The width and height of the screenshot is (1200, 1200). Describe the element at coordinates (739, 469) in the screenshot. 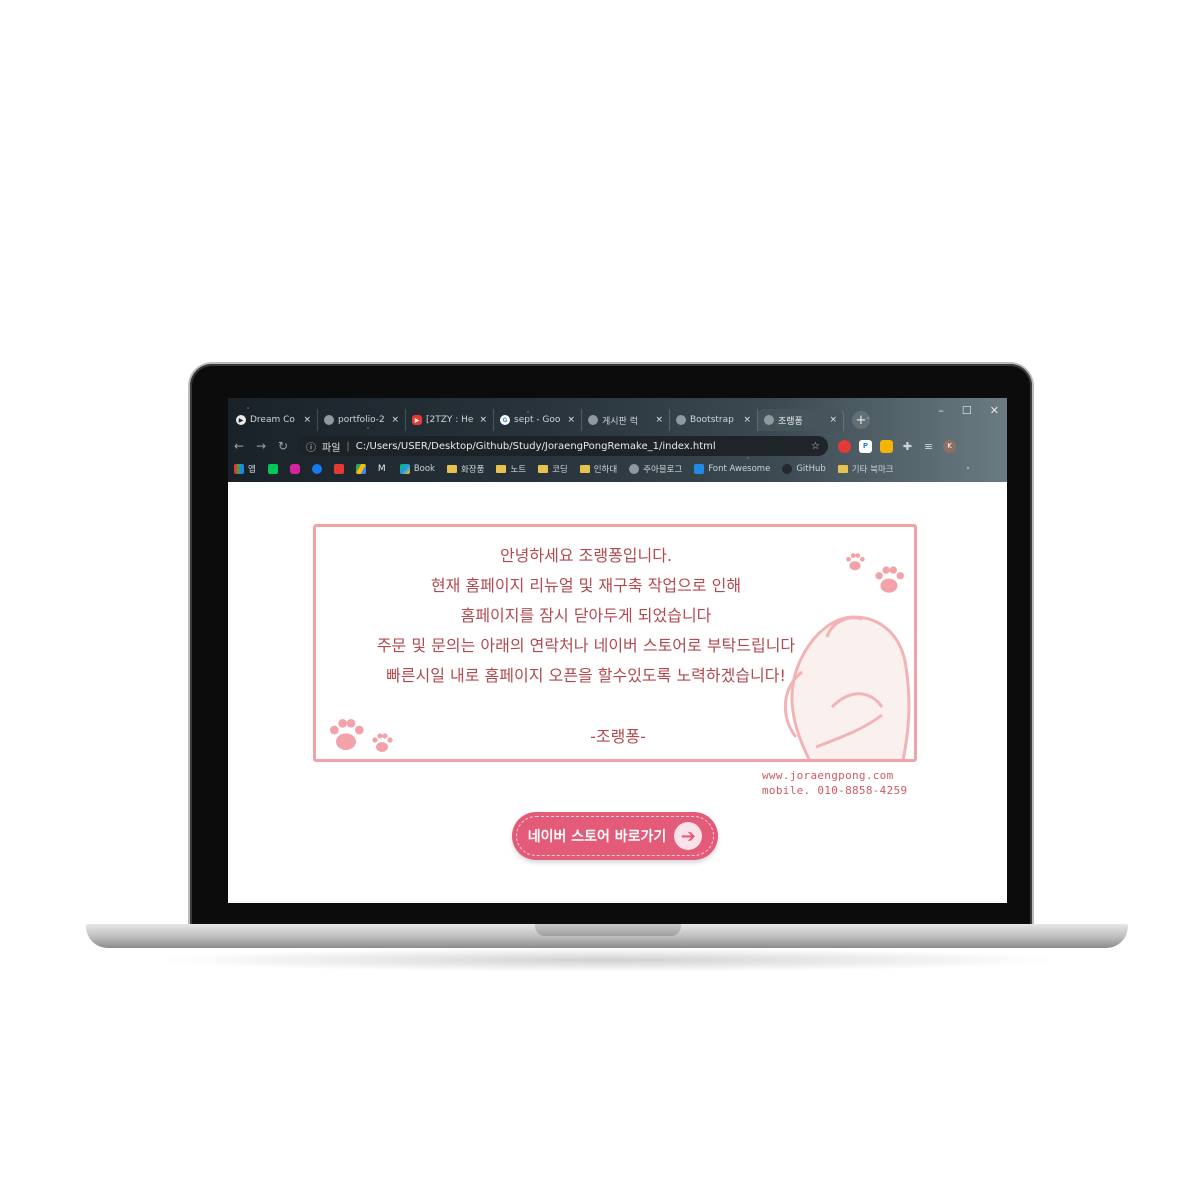

I see `bookmark-label: Font Awesome` at that location.